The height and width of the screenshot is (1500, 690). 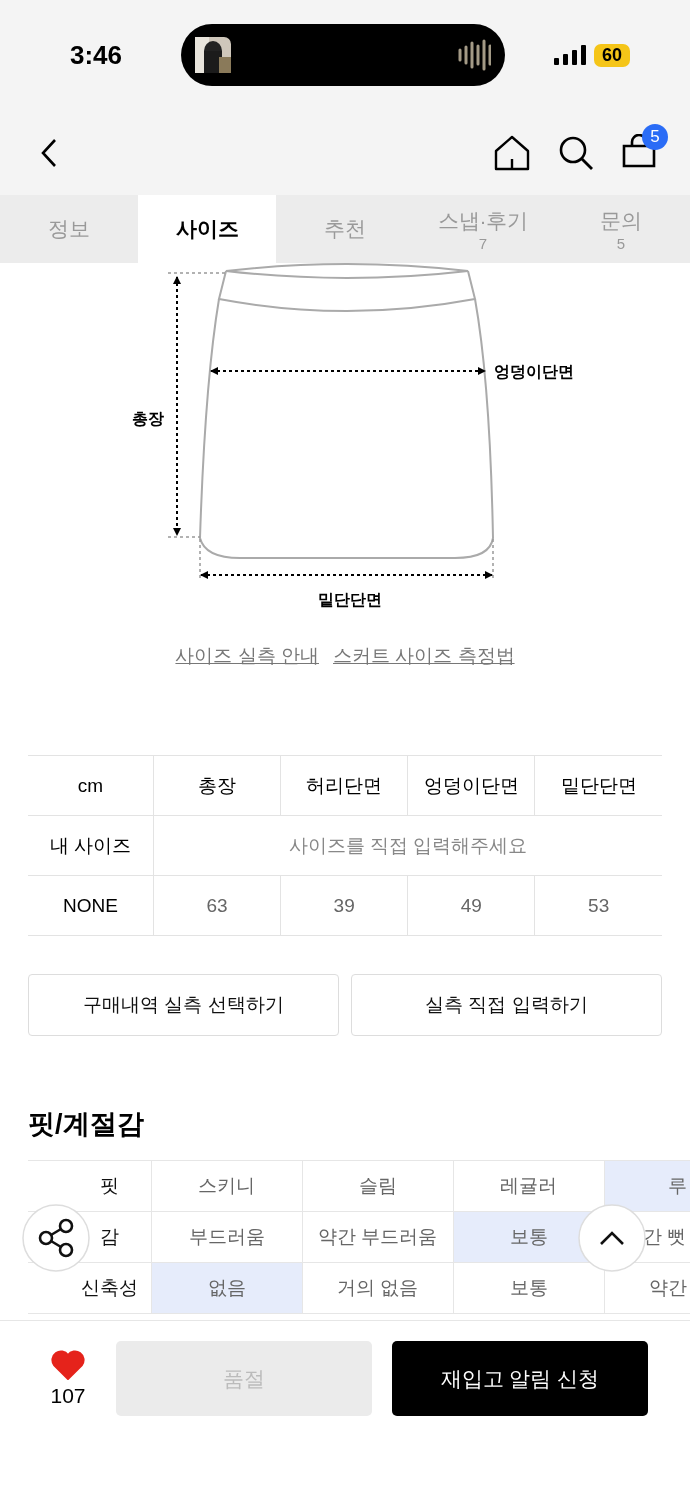 I want to click on table-header: 총장, so click(x=217, y=785).